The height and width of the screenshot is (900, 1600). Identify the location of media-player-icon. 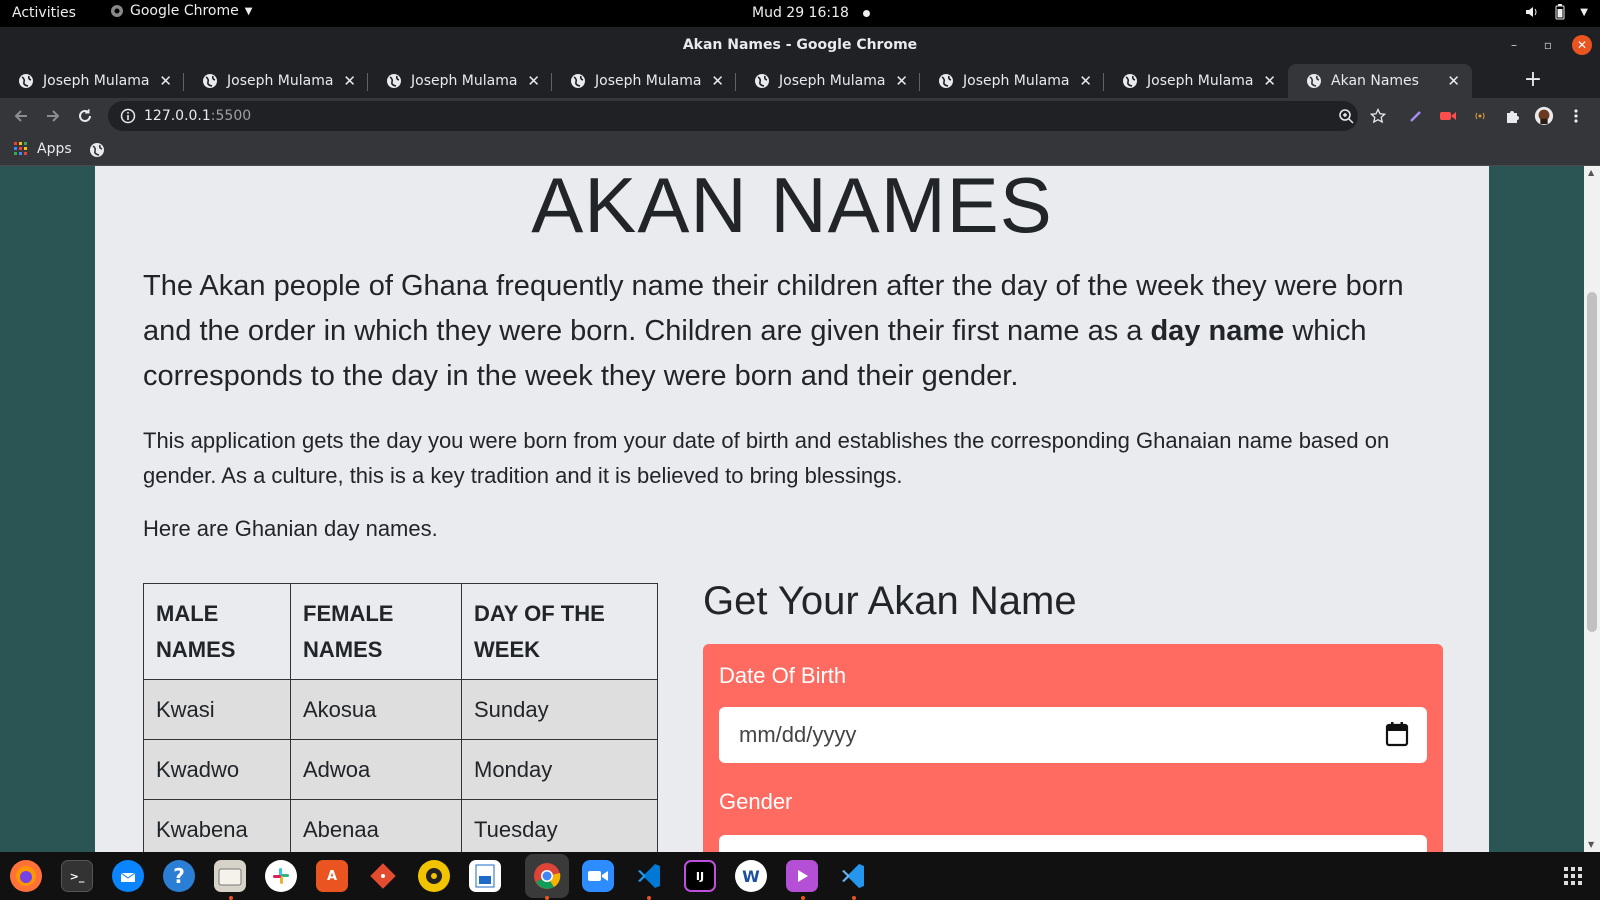
(802, 876).